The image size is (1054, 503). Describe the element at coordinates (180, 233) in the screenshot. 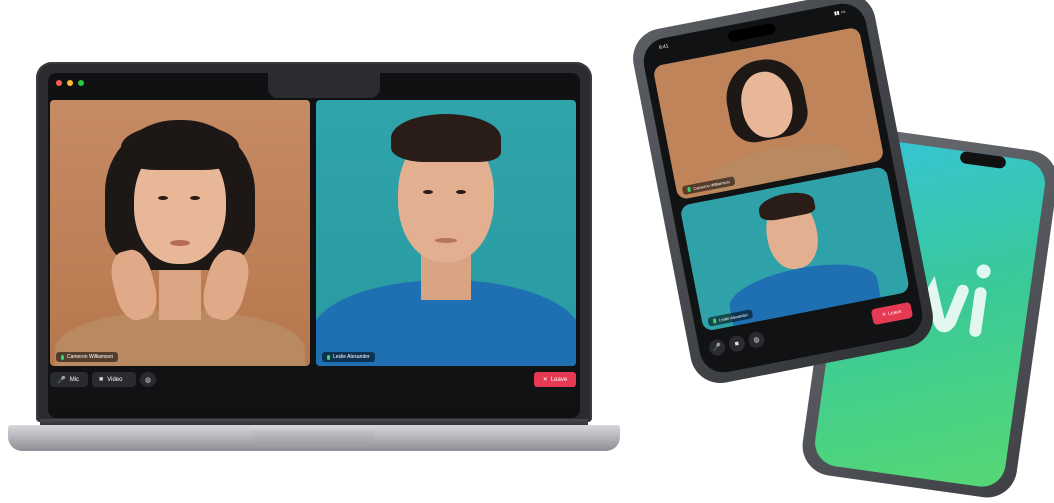

I see `participant-tile-1: Cameron Williamson` at that location.